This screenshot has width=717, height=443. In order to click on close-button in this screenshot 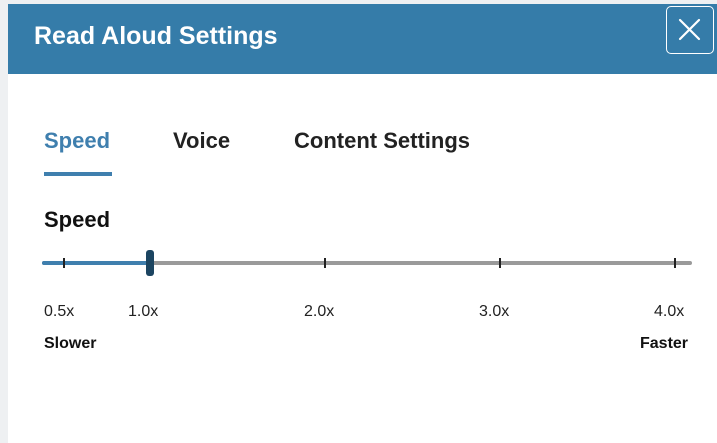, I will do `click(690, 30)`.